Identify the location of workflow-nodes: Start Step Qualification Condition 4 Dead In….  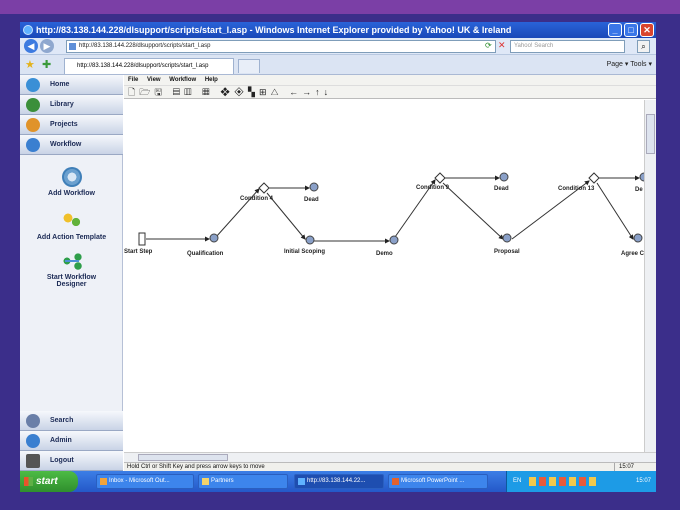
(384, 214).